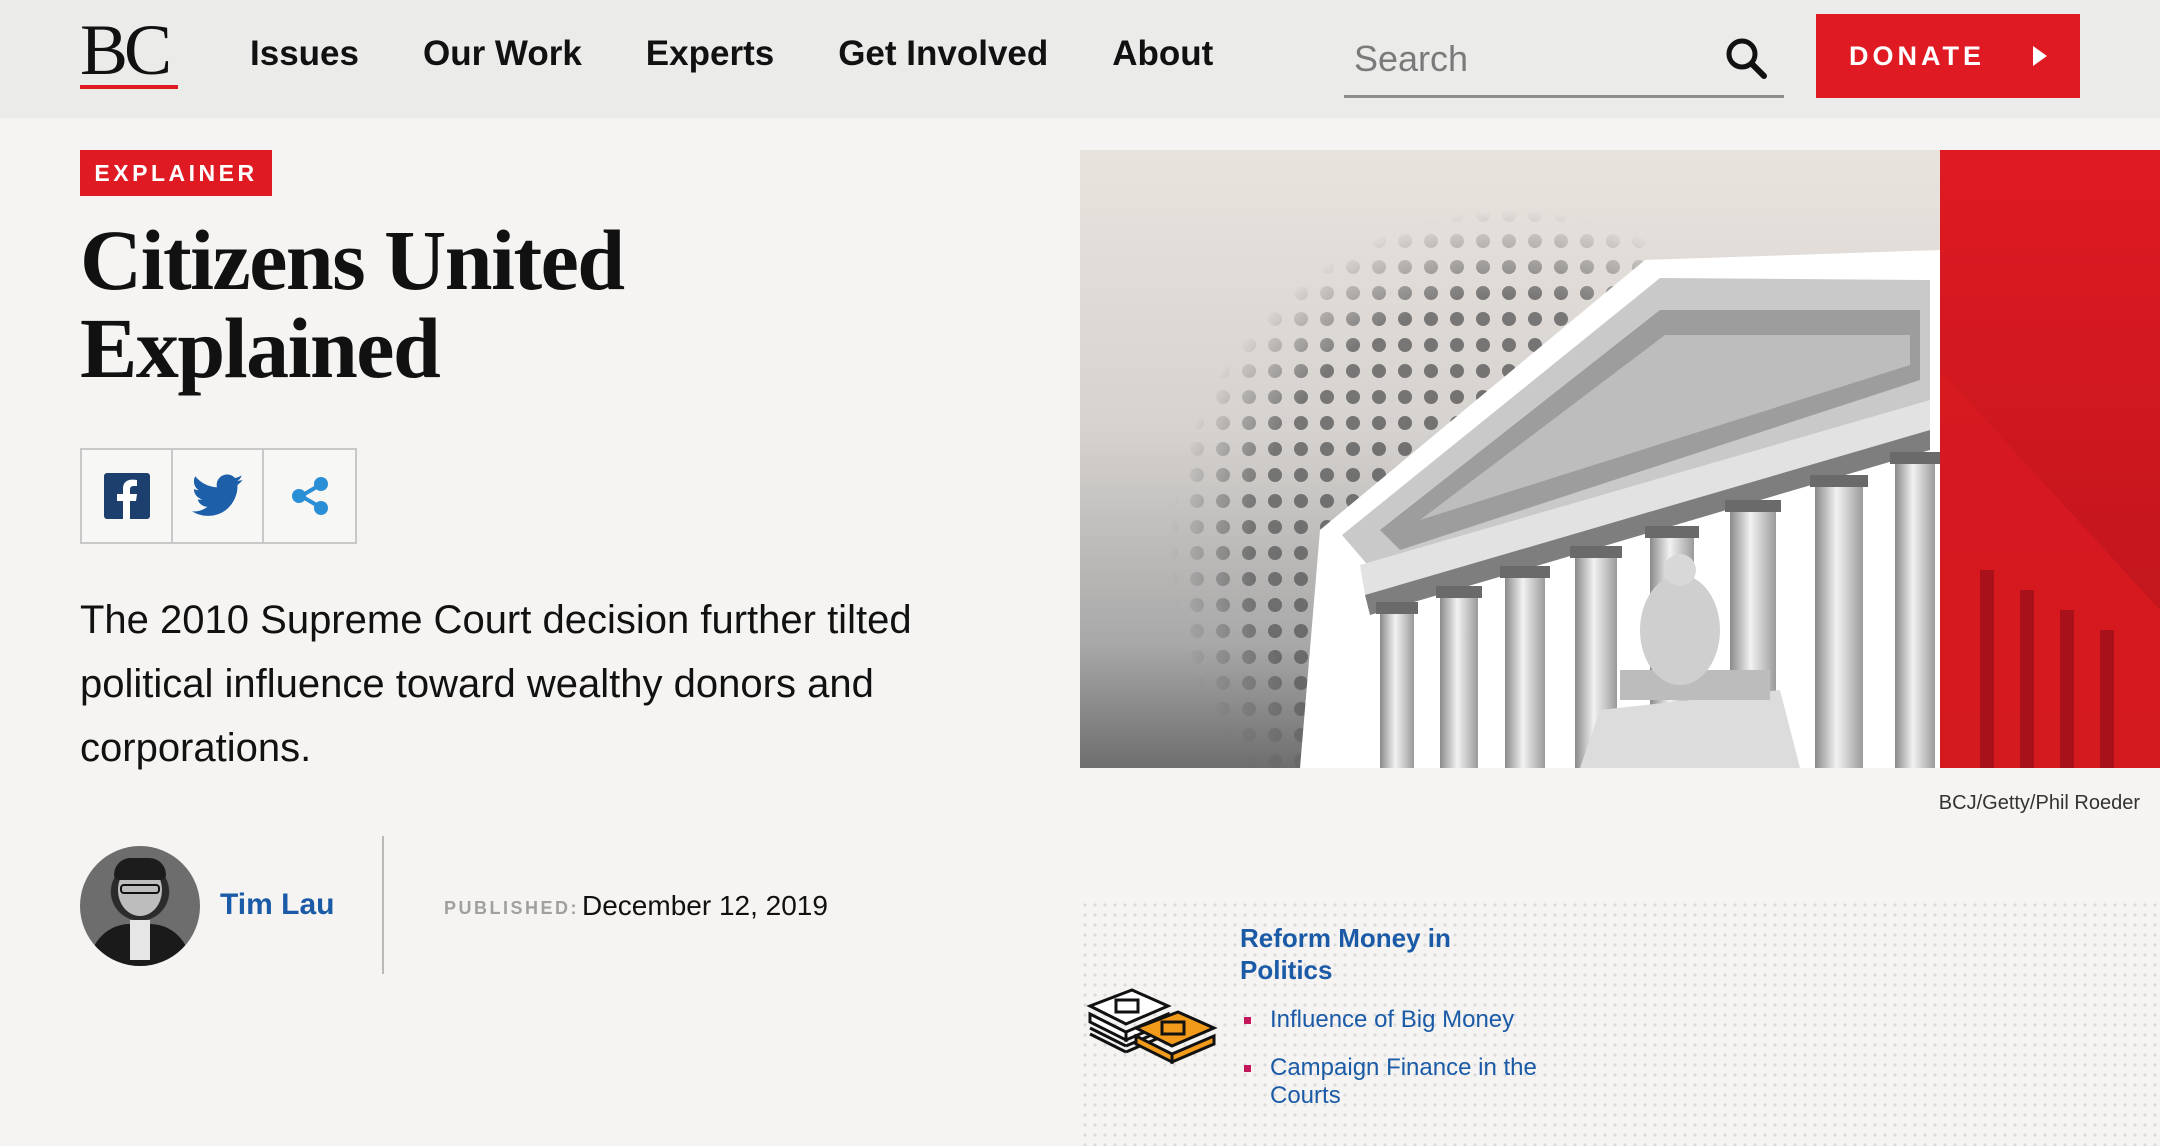  What do you see at coordinates (2039, 803) in the screenshot?
I see `image-credit: BCJ/Getty/Phil Roeder` at bounding box center [2039, 803].